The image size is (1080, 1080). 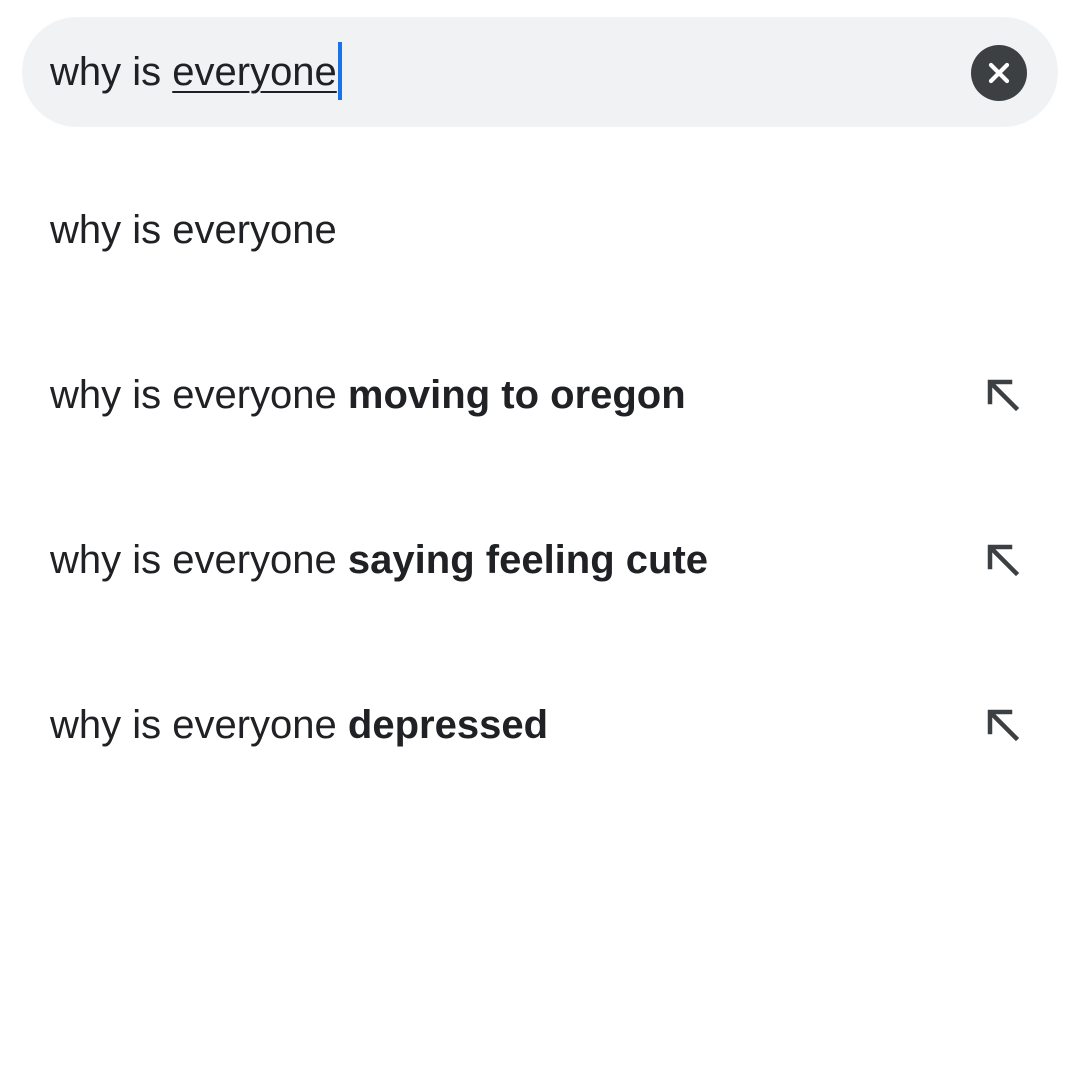 What do you see at coordinates (540, 72) in the screenshot?
I see `search-bar: why is everyone` at bounding box center [540, 72].